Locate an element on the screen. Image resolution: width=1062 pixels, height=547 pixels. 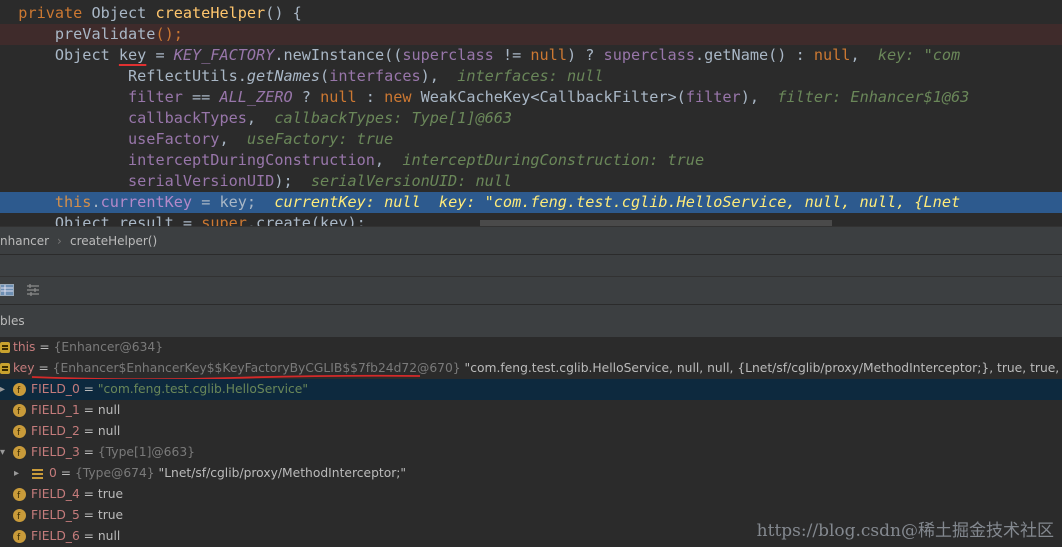
breadcrumb: nhancer › createHelper() is located at coordinates (531, 240).